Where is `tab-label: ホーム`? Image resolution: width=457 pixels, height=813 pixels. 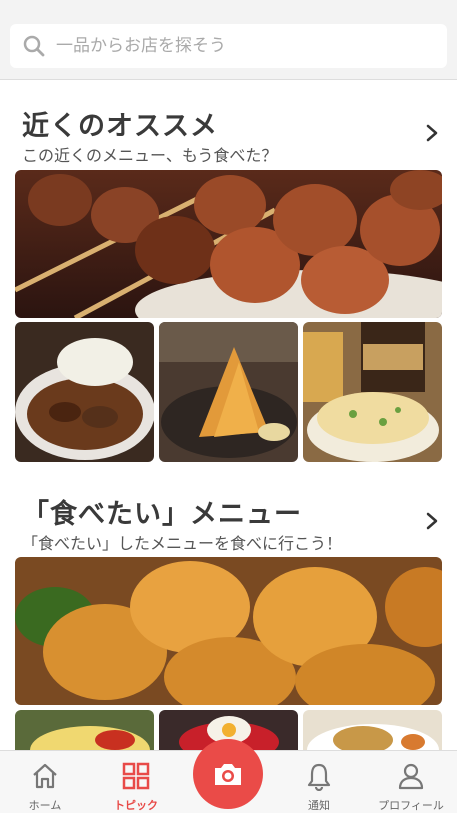 tab-label: ホーム is located at coordinates (45, 805).